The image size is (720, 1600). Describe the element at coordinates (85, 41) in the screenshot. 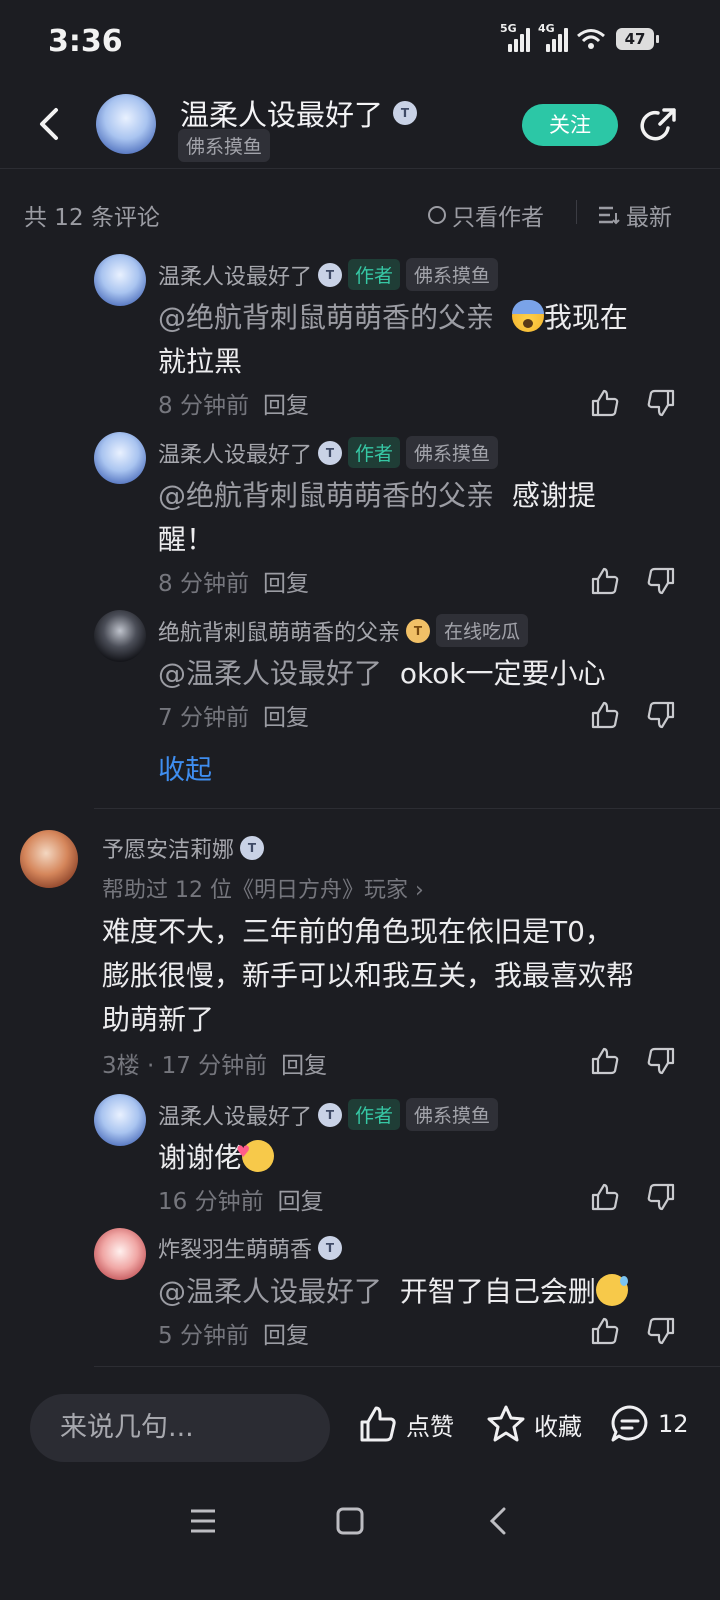

I see `status-time: 3:36` at that location.